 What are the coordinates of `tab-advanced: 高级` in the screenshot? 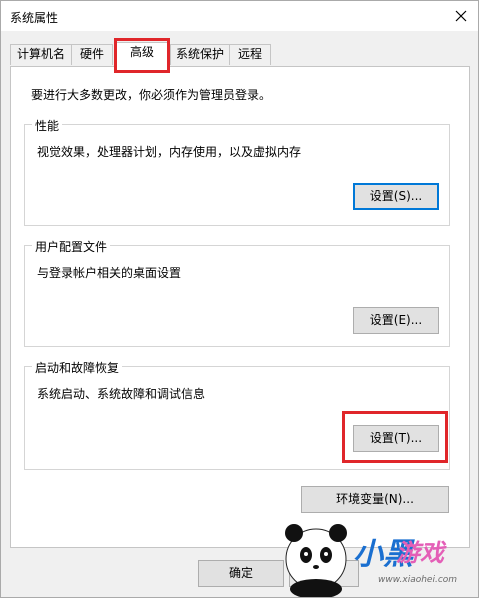 It's located at (142, 54).